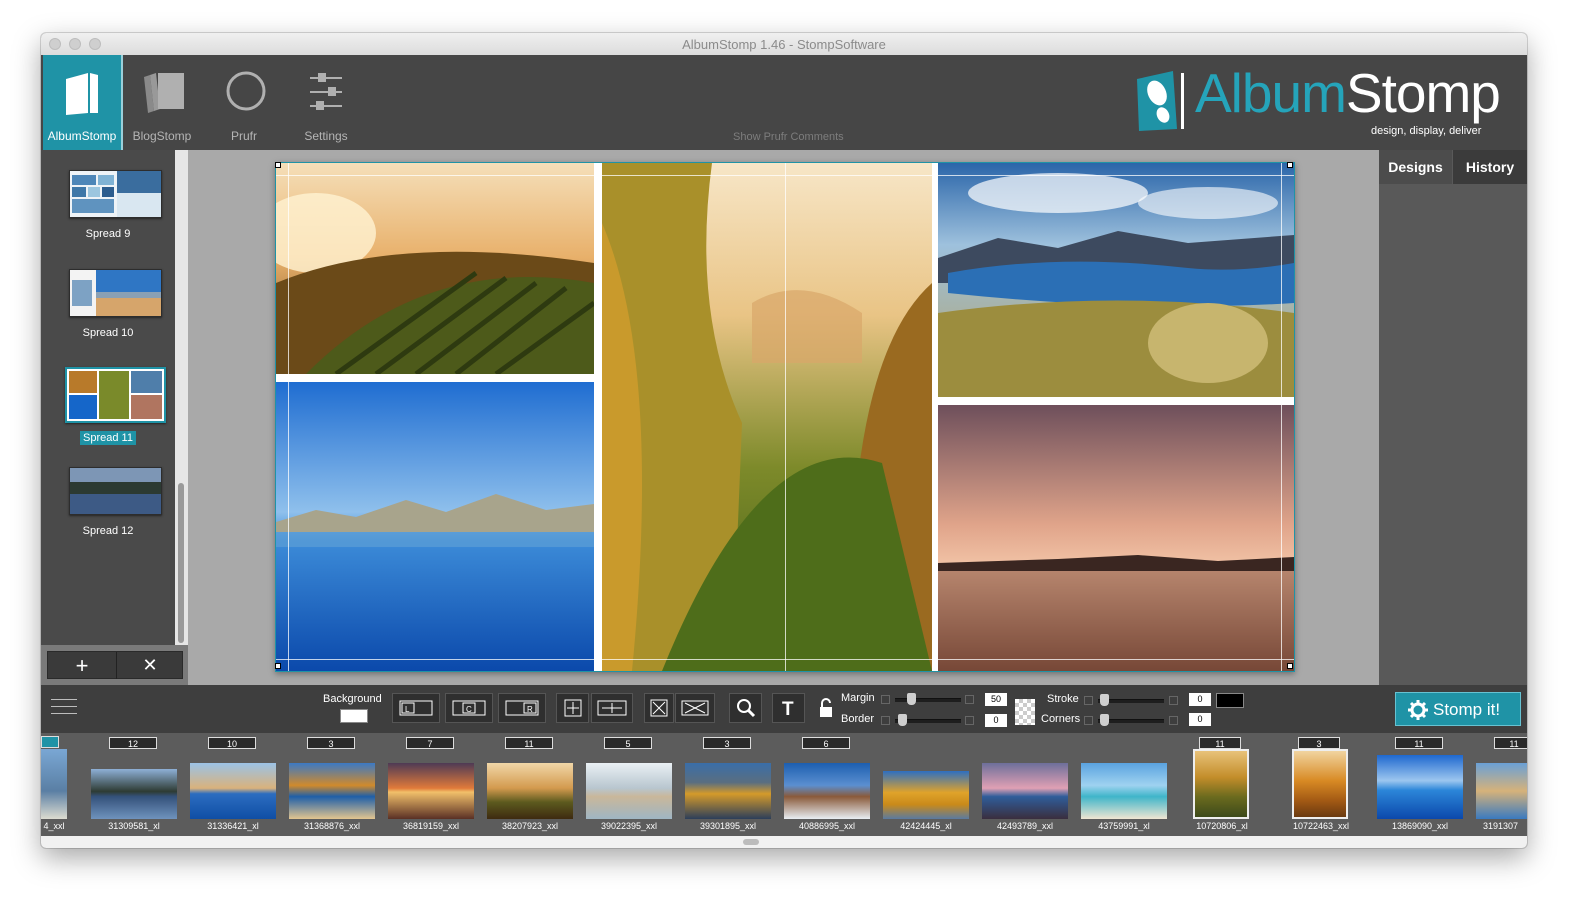  I want to click on lock-icon, so click(826, 708).